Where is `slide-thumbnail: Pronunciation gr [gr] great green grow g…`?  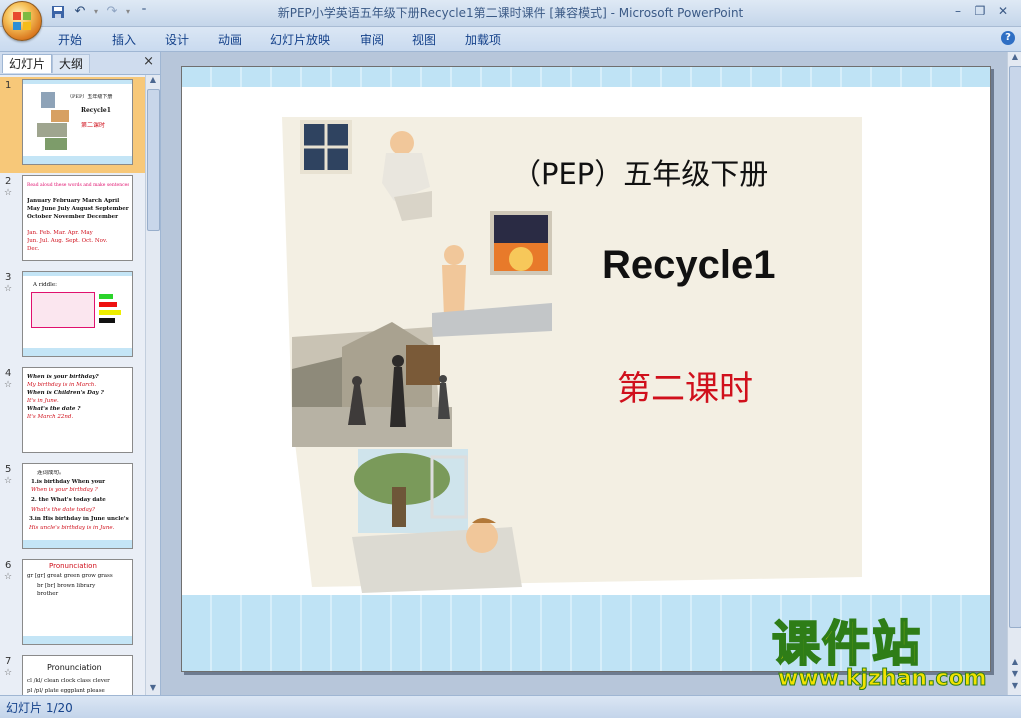 slide-thumbnail: Pronunciation gr [gr] great green grow g… is located at coordinates (77, 602).